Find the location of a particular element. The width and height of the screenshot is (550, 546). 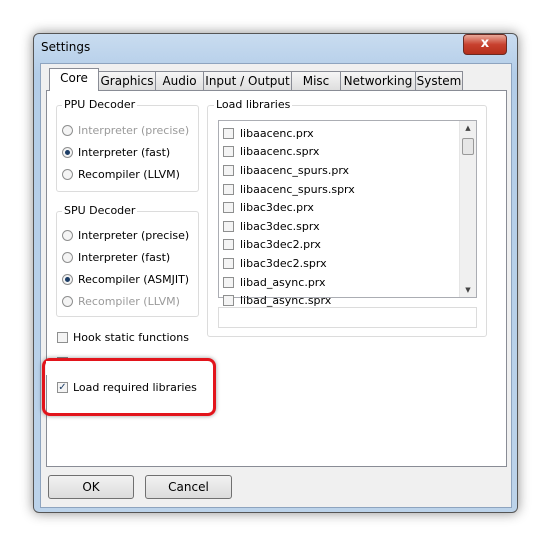

load-required-libraries-checkbox: ✓ Load required libraries is located at coordinates (127, 387).